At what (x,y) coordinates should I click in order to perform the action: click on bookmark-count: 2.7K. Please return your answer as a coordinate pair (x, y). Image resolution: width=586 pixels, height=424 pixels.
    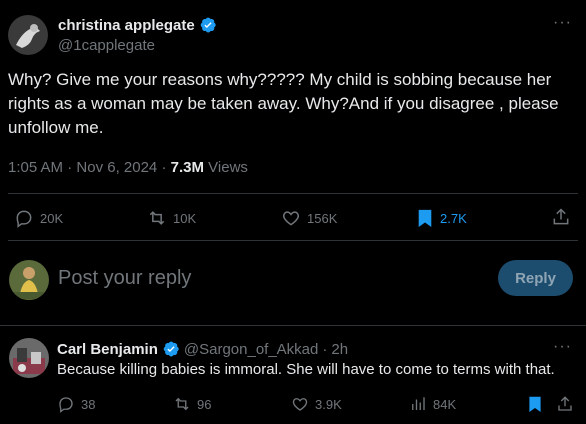
    Looking at the image, I should click on (453, 218).